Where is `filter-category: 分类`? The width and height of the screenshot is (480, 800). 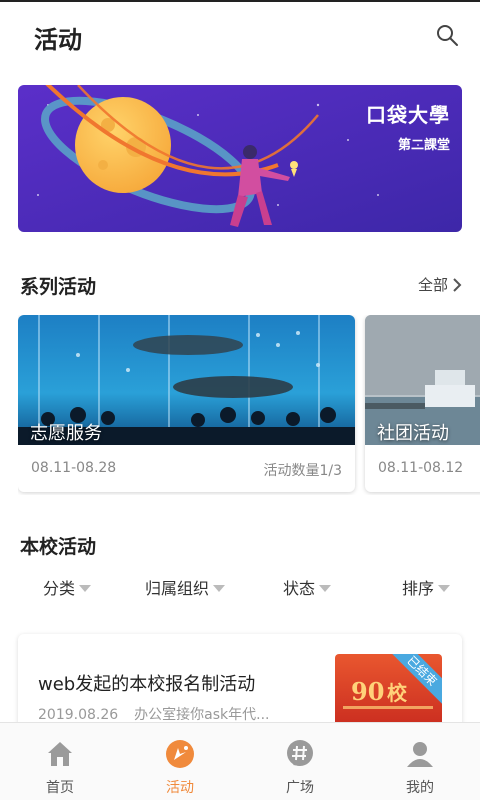
filter-category: 分类 is located at coordinates (67, 587).